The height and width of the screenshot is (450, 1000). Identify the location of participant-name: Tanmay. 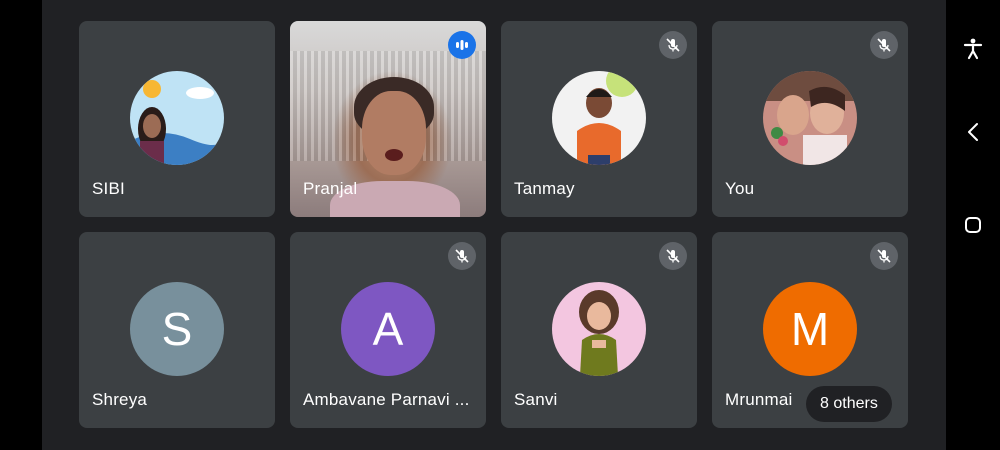
(544, 188).